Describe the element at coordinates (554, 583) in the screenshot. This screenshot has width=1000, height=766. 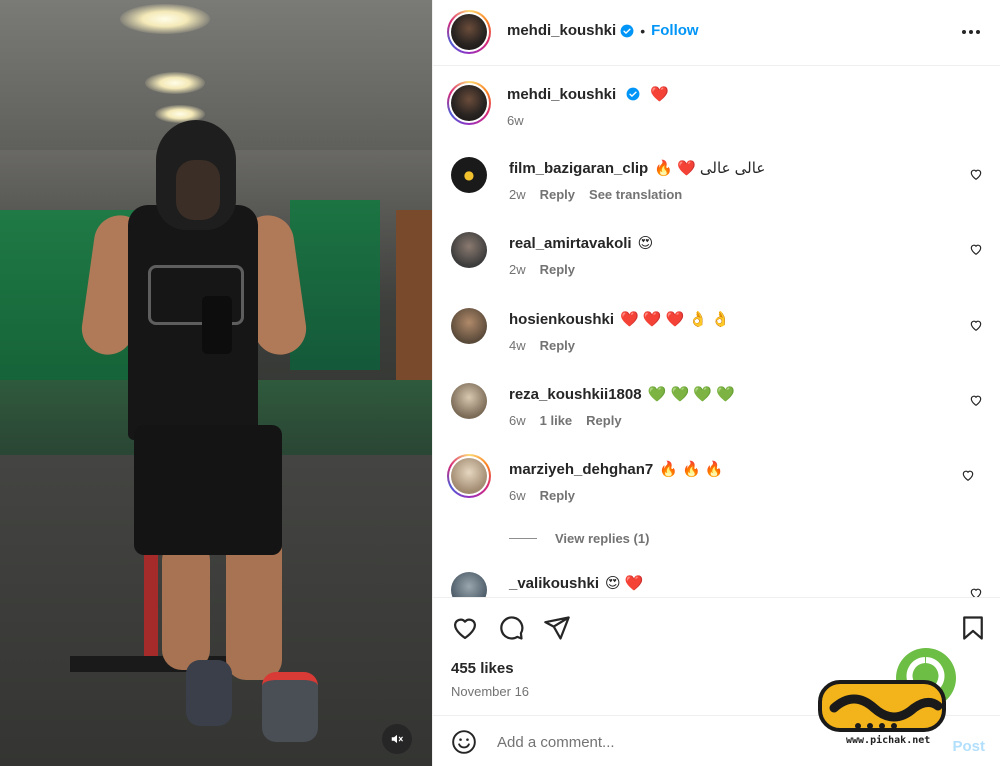
I see `comment-username: _valikoushki` at that location.